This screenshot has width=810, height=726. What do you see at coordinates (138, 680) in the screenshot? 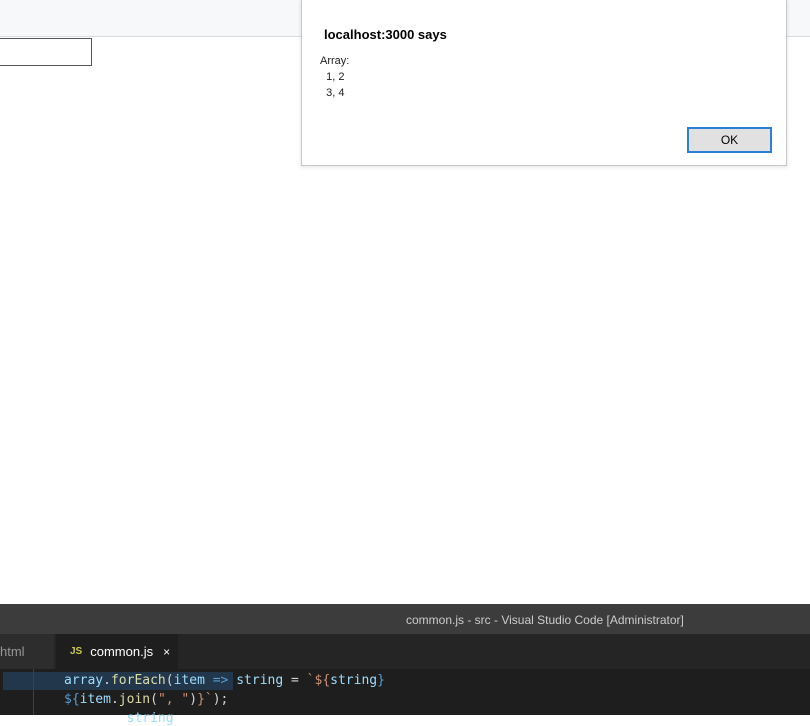
I see `code-token: forEach` at bounding box center [138, 680].